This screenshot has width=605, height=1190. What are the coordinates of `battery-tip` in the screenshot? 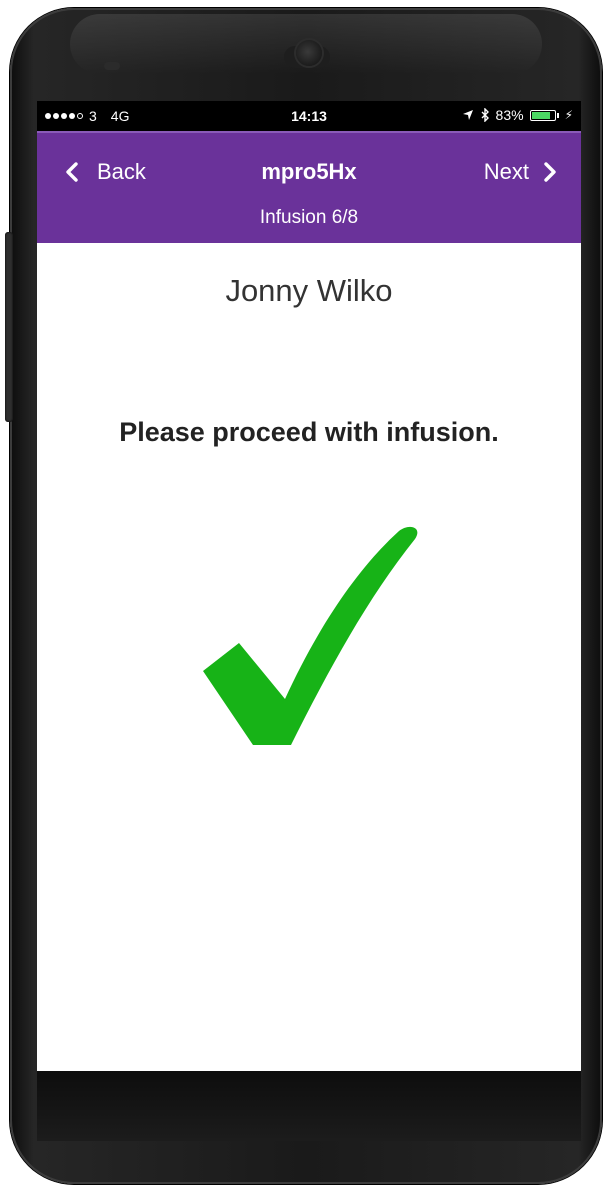 It's located at (557, 115).